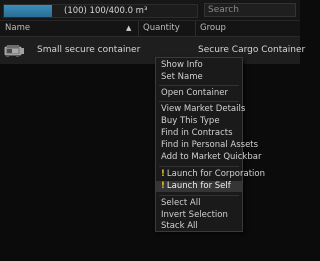  Describe the element at coordinates (128, 28) in the screenshot. I see `sort-ascending-icon: ▲` at that location.